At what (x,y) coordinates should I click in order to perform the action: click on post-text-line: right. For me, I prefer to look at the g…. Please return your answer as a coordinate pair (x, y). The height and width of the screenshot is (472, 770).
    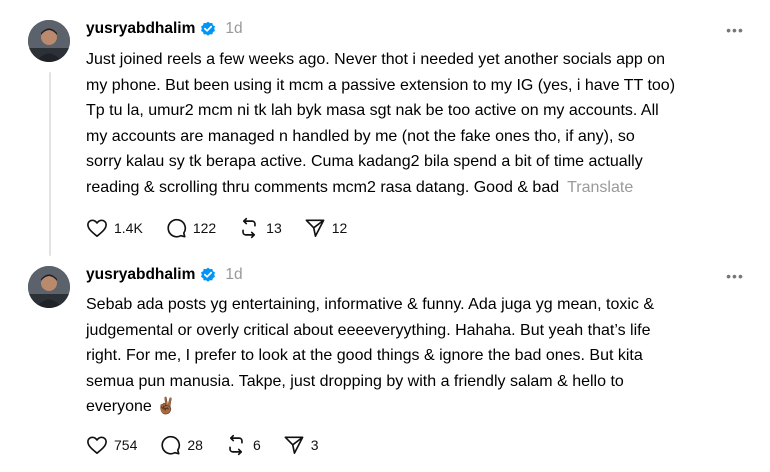
    Looking at the image, I should click on (364, 355).